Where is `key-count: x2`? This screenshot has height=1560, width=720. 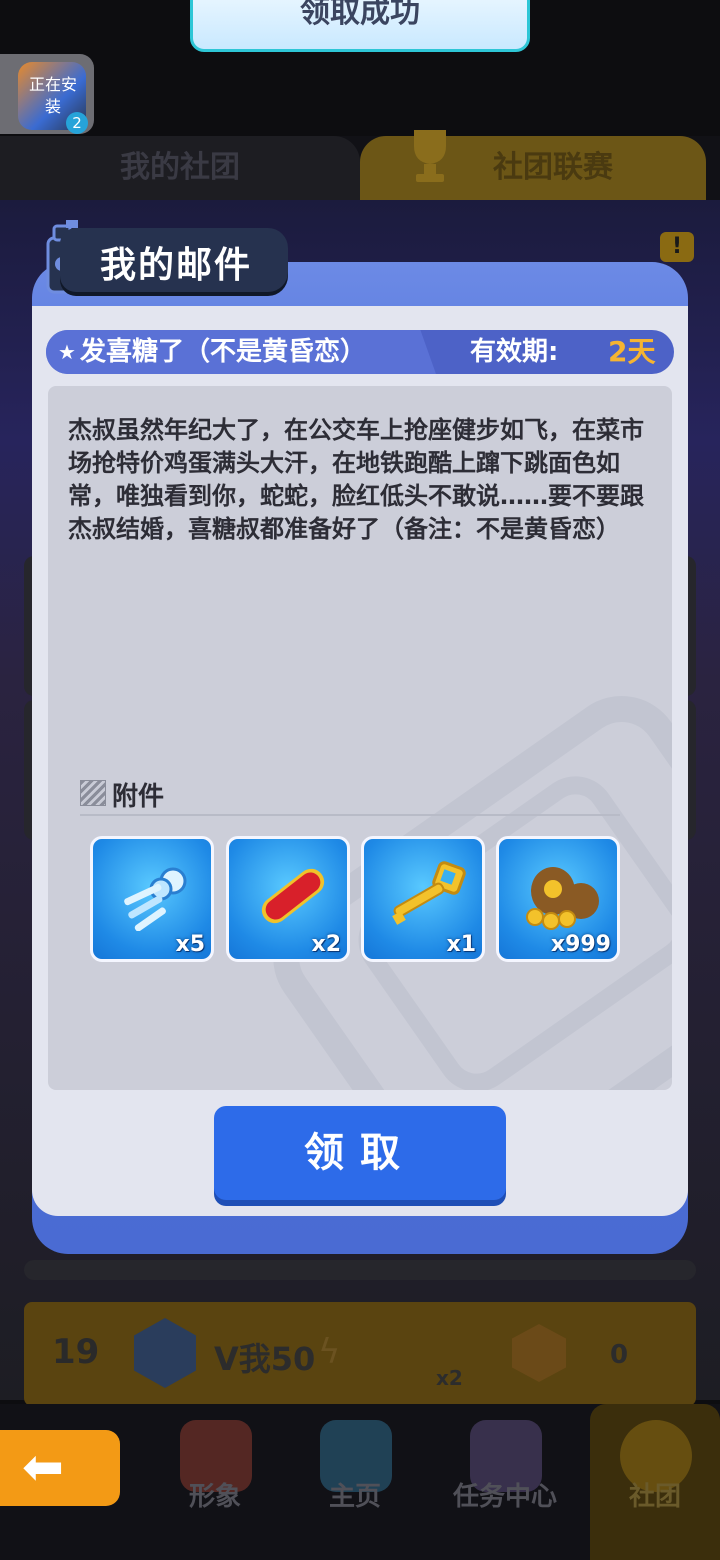
key-count: x2 is located at coordinates (449, 1378).